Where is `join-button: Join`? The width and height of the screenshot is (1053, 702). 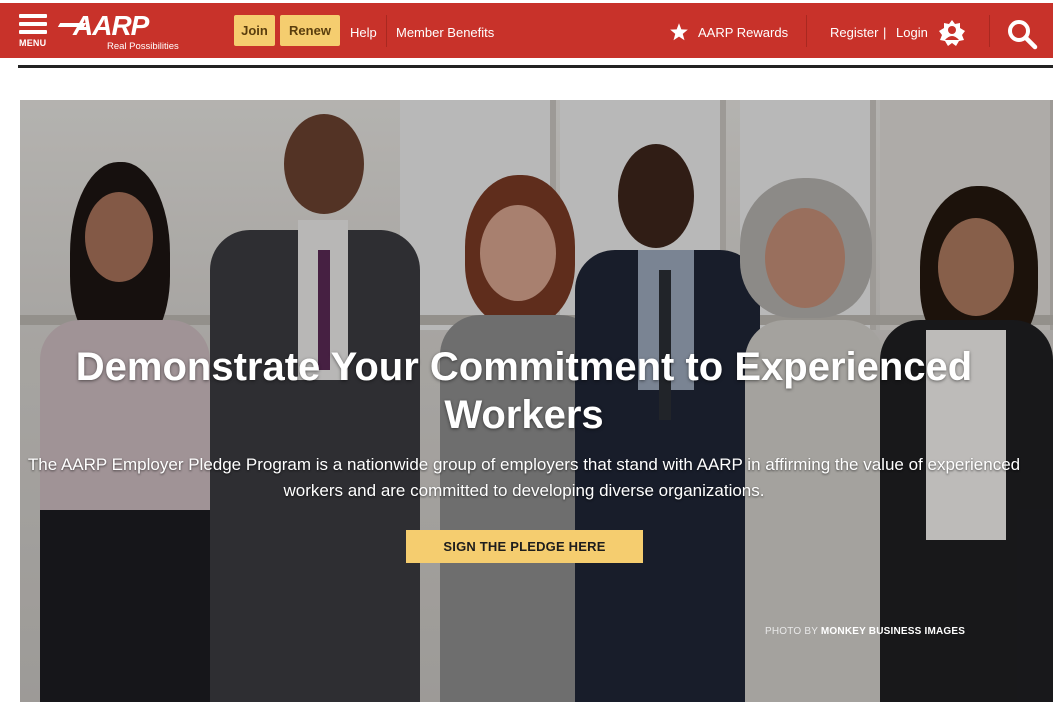 join-button: Join is located at coordinates (254, 30).